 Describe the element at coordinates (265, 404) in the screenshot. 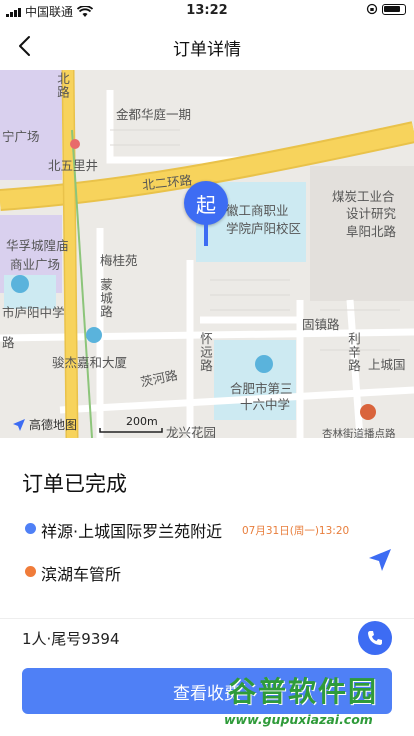

I see `map-label: 十六中学` at that location.